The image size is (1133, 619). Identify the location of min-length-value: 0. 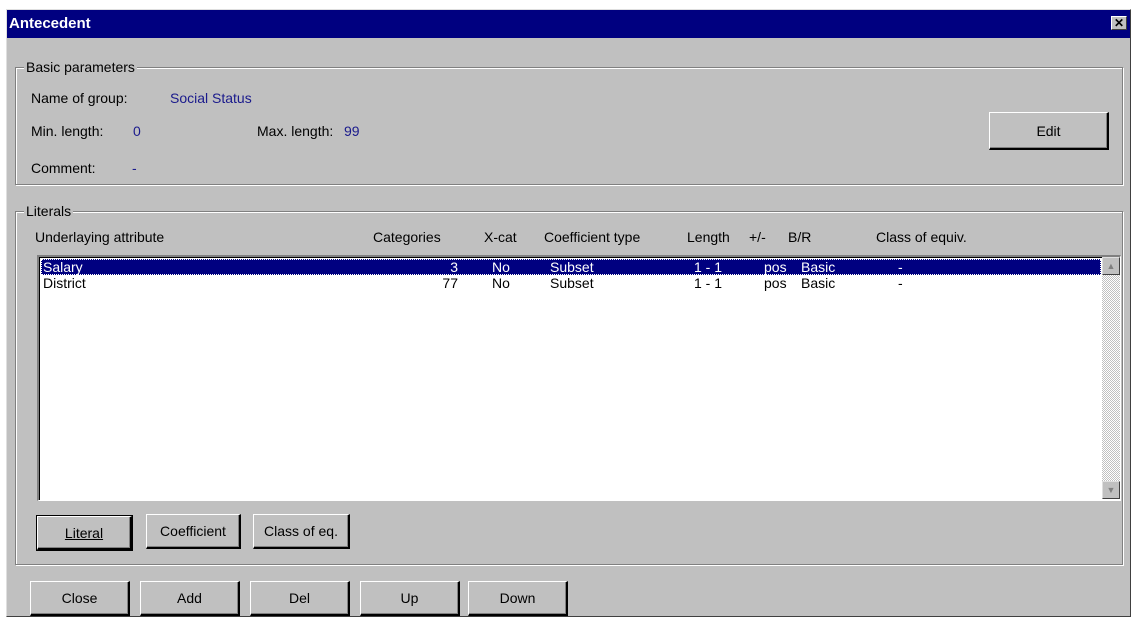
(137, 131).